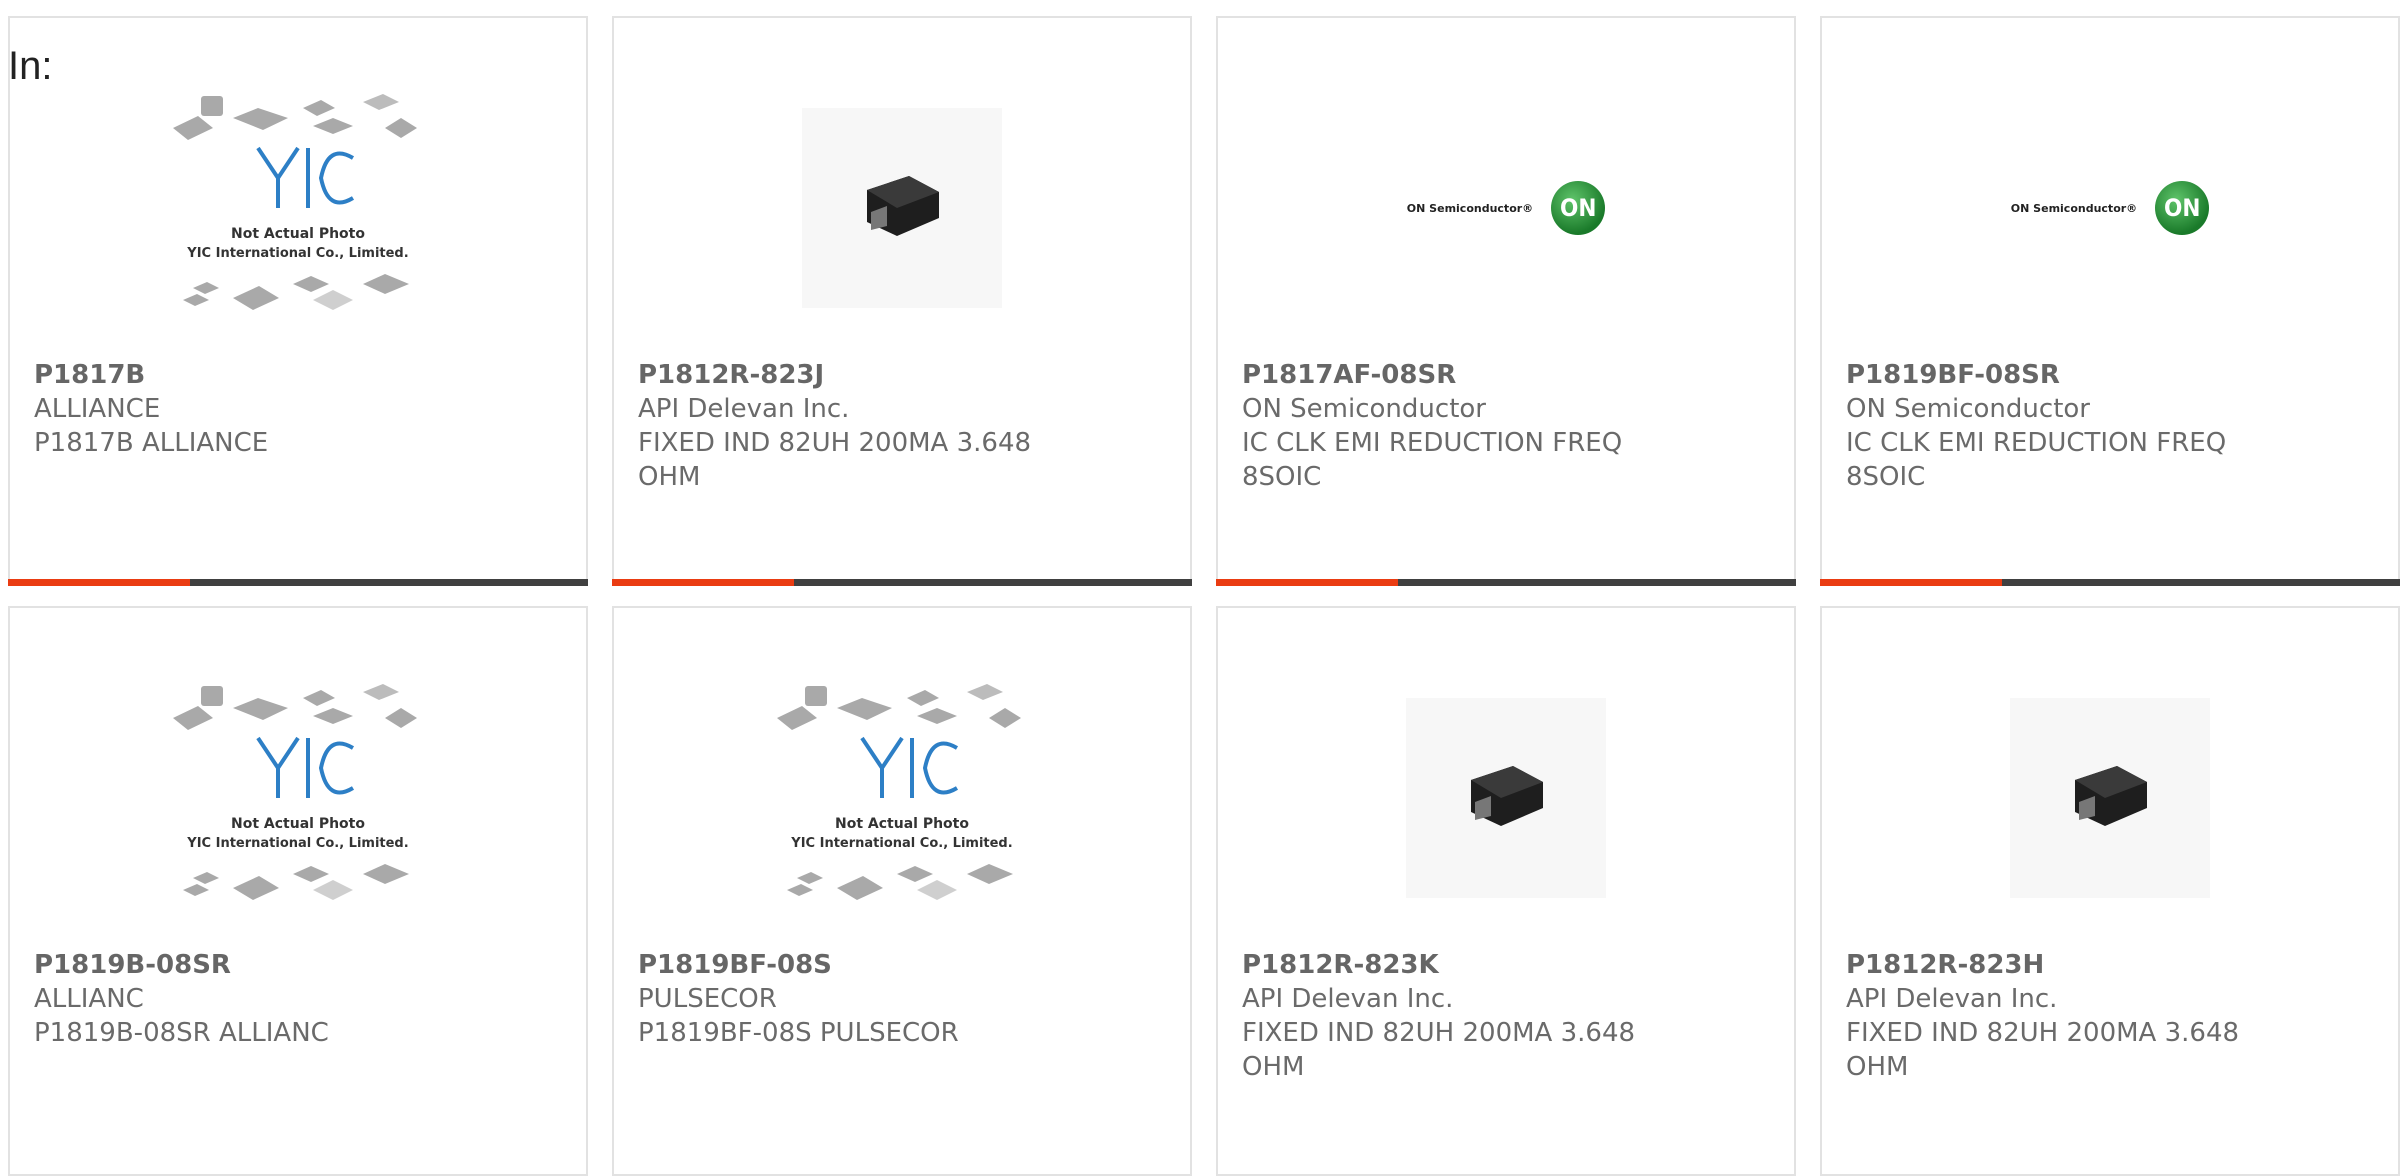  What do you see at coordinates (298, 375) in the screenshot?
I see `product-part-number: P1817B` at bounding box center [298, 375].